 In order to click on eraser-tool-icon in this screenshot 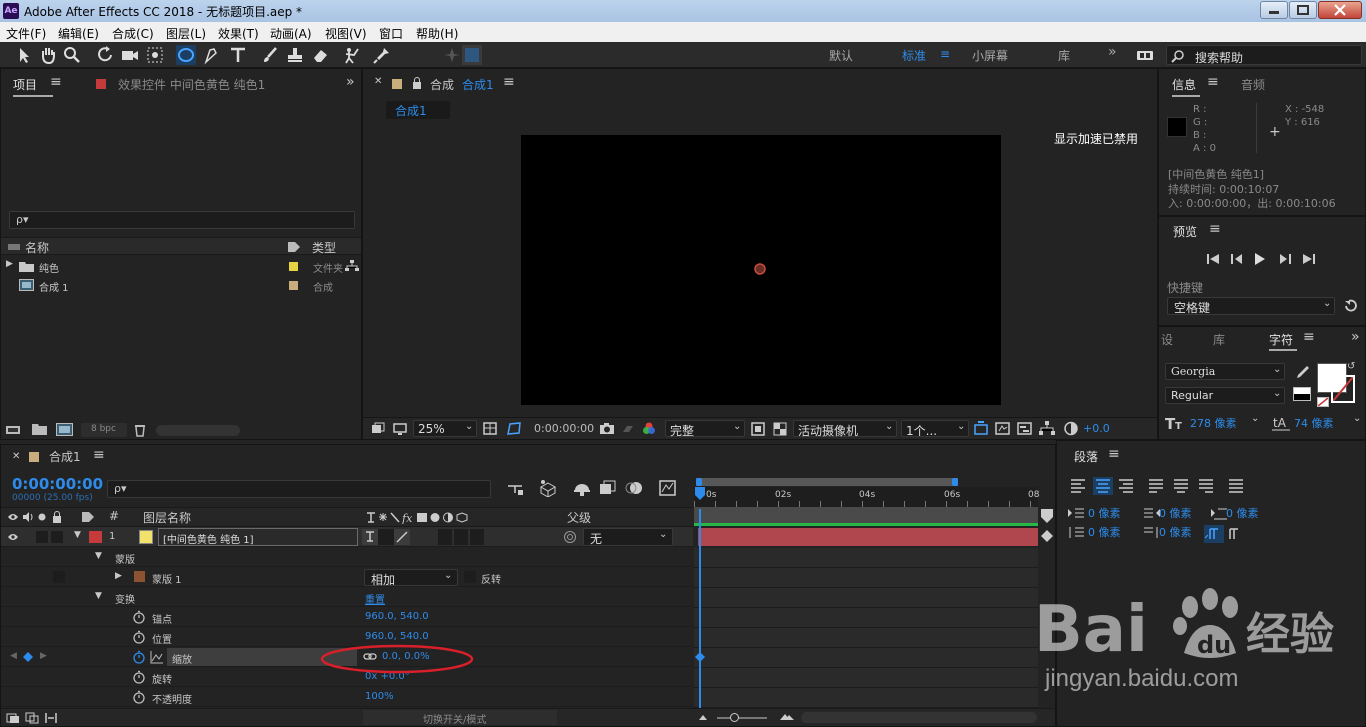, I will do `click(320, 55)`.